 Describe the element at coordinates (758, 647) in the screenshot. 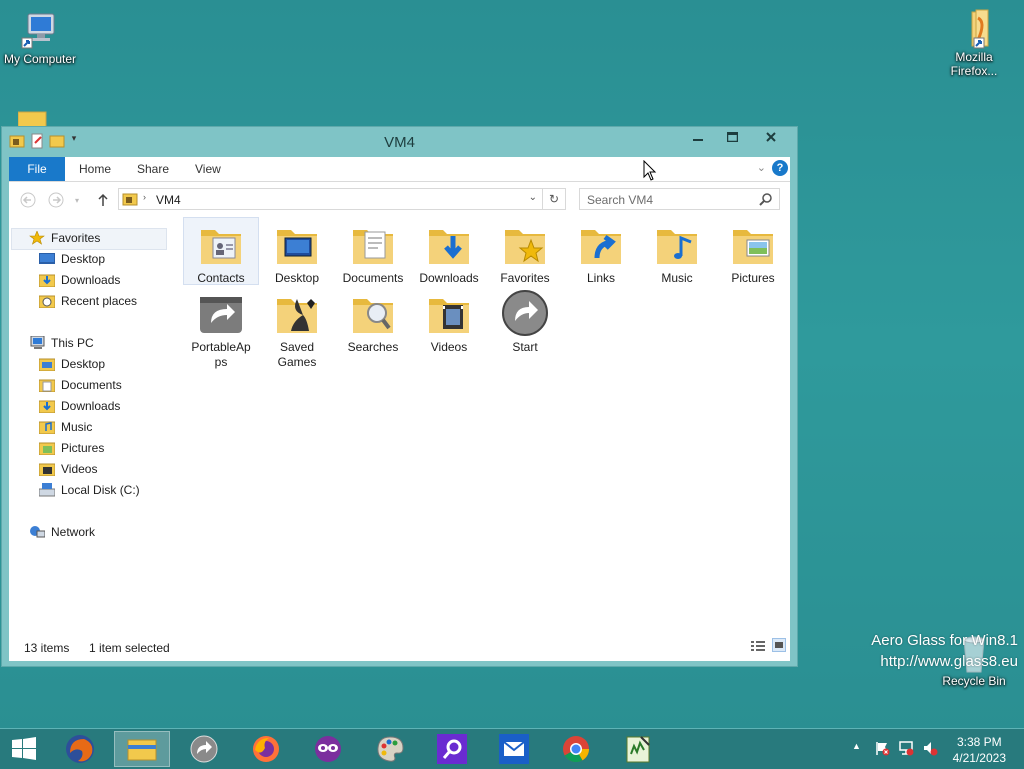

I see `details-view-icon` at that location.